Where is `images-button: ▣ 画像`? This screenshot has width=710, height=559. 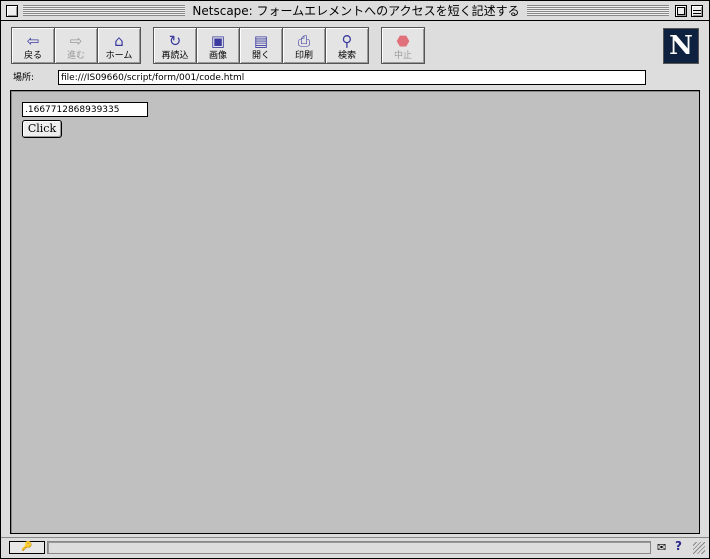 images-button: ▣ 画像 is located at coordinates (218, 45).